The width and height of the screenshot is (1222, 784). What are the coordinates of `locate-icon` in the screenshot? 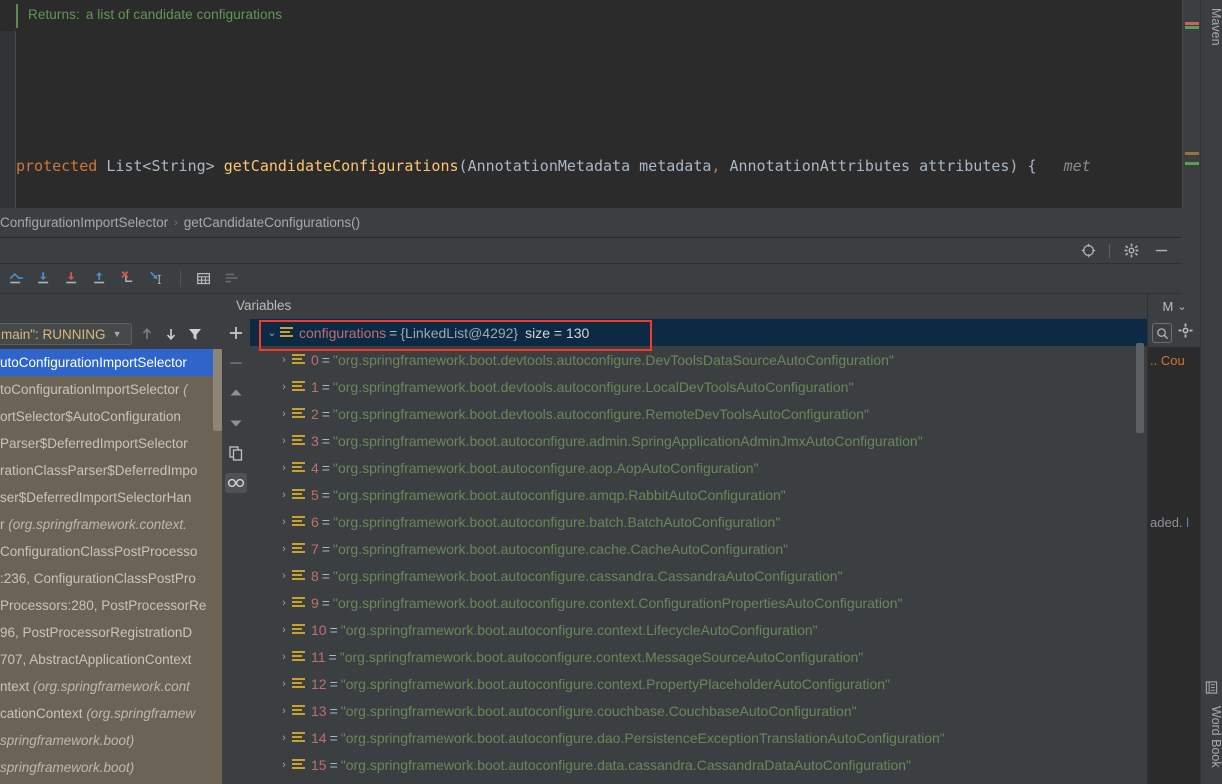 It's located at (1088, 251).